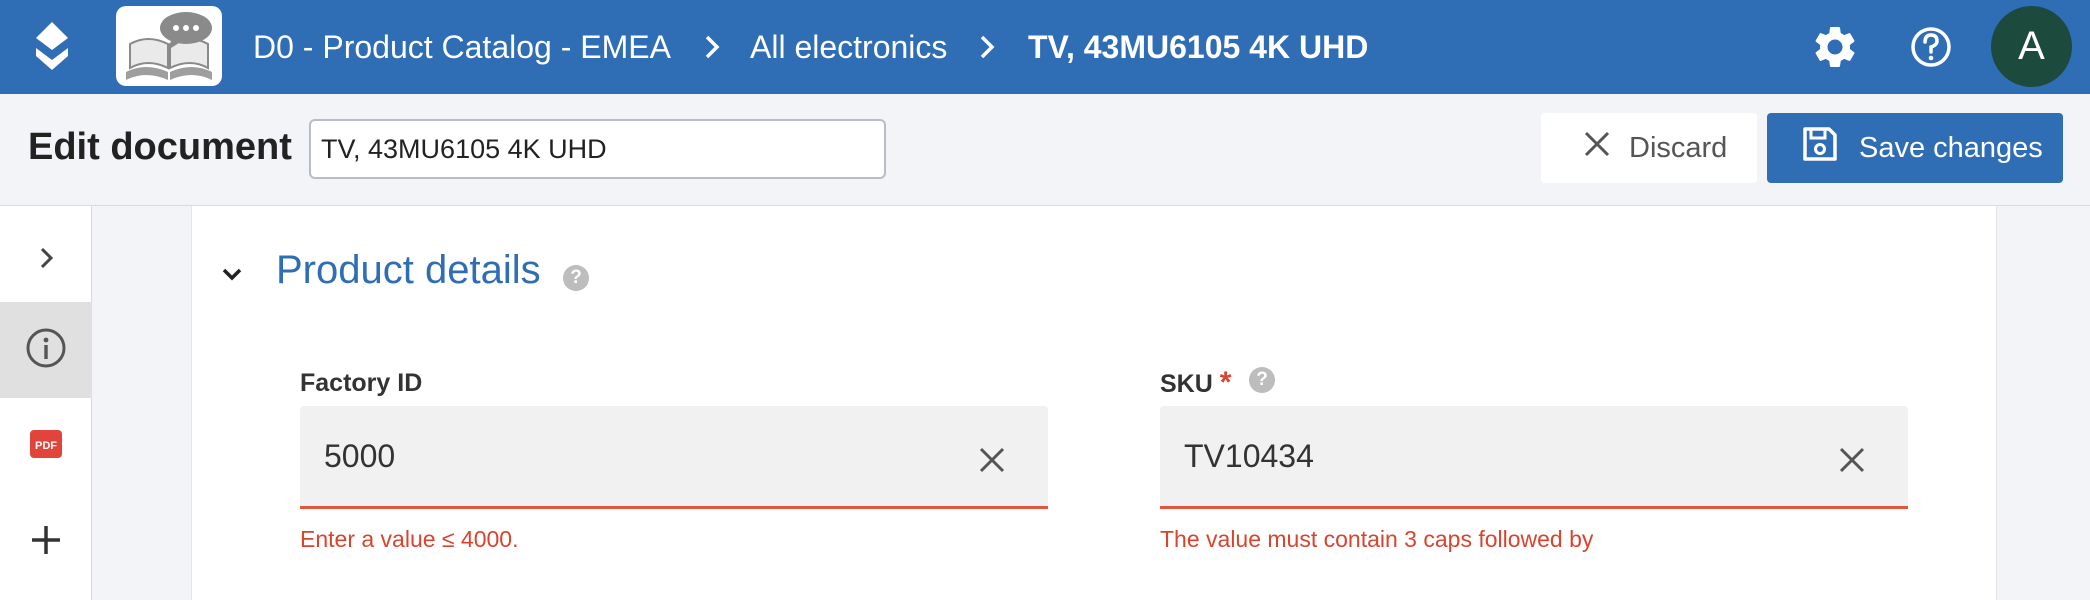 Image resolution: width=2090 pixels, height=600 pixels. I want to click on sku-field, so click(1534, 457).